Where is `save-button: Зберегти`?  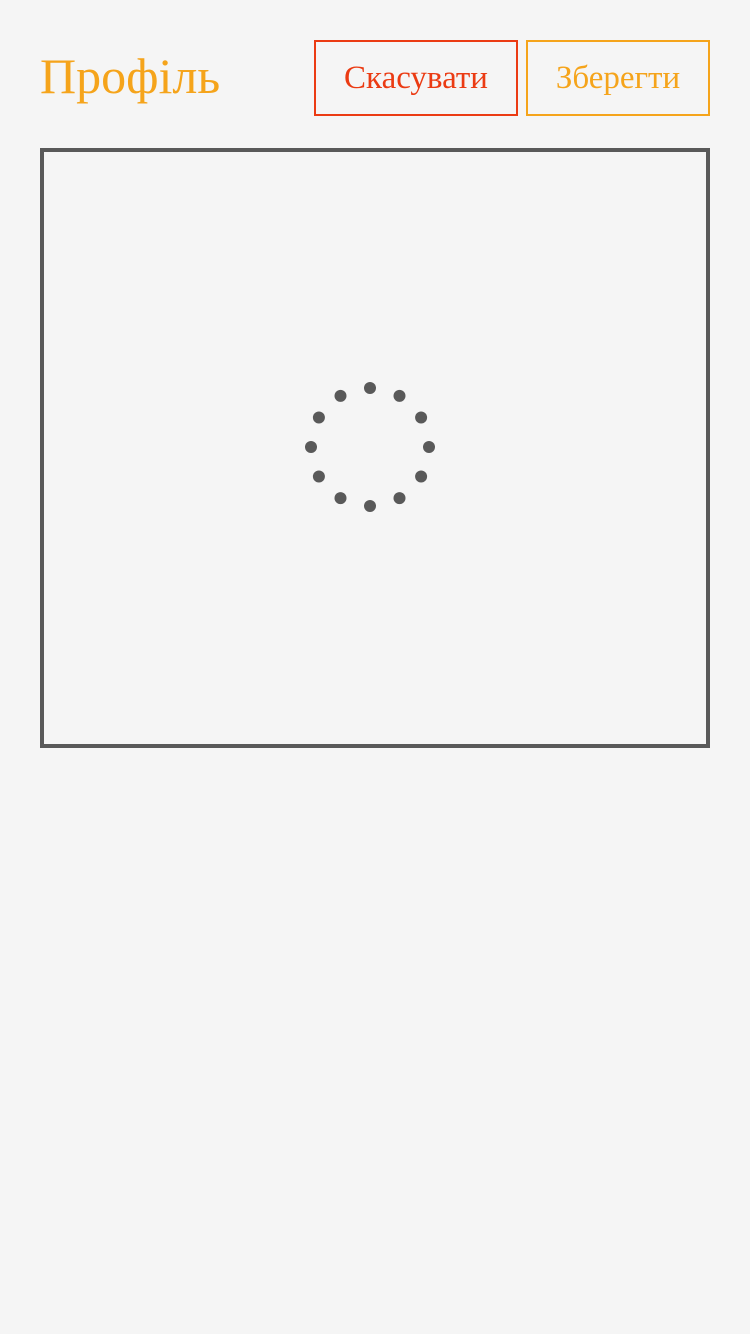
save-button: Зберегти is located at coordinates (618, 78).